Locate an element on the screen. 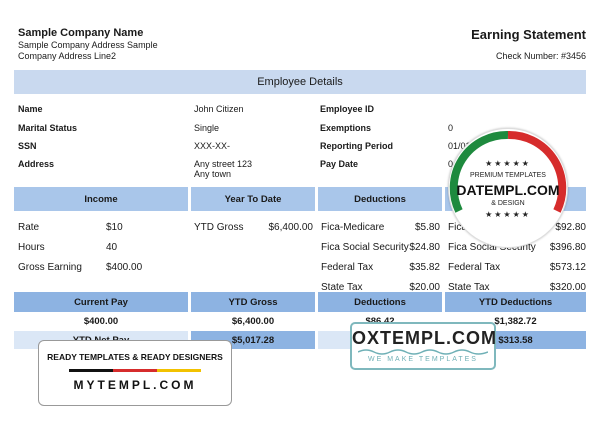 This screenshot has height=432, width=600. badge-line3: & DESIGN is located at coordinates (508, 203).